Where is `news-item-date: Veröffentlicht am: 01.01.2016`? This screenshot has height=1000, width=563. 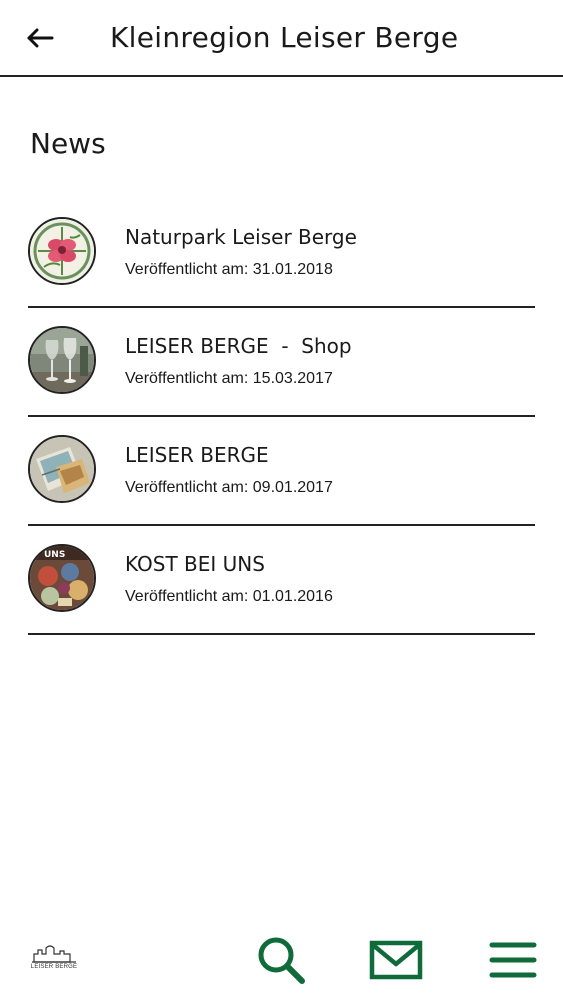
news-item-date: Veröffentlicht am: 01.01.2016 is located at coordinates (229, 596).